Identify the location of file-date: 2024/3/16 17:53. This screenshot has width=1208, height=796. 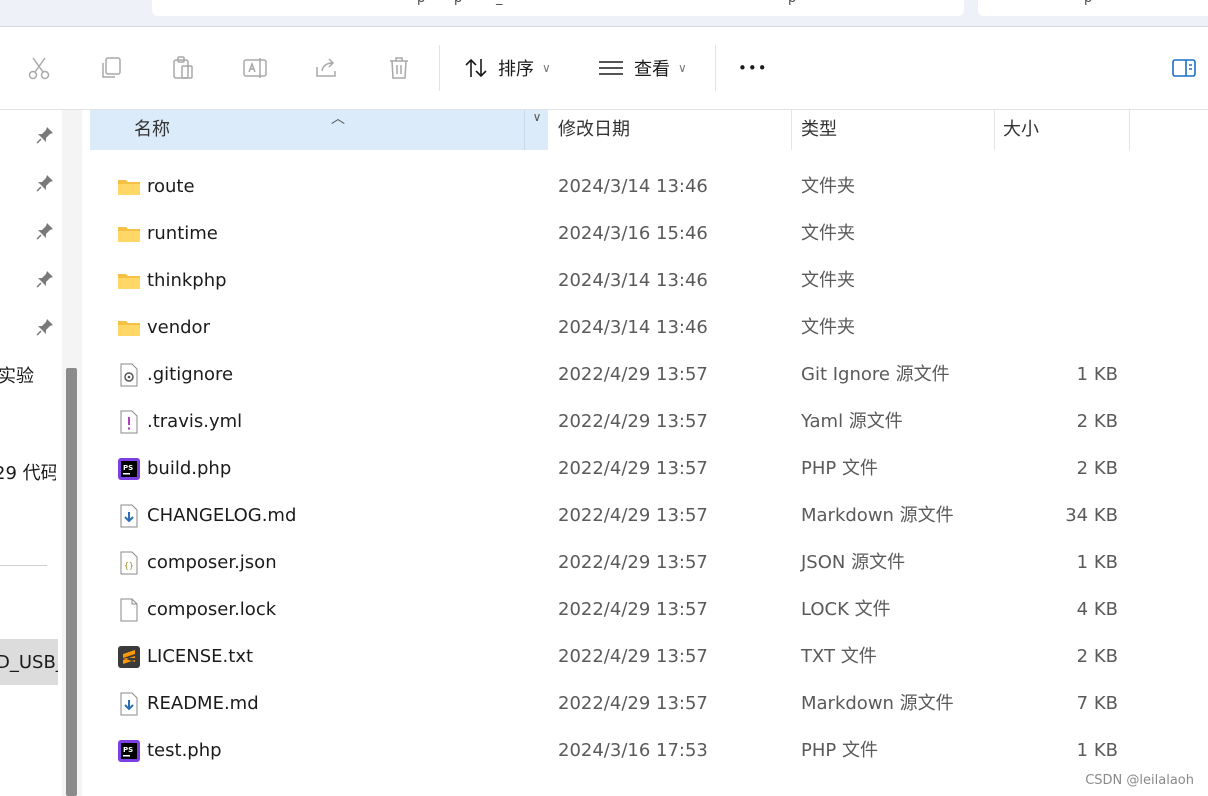
(633, 750).